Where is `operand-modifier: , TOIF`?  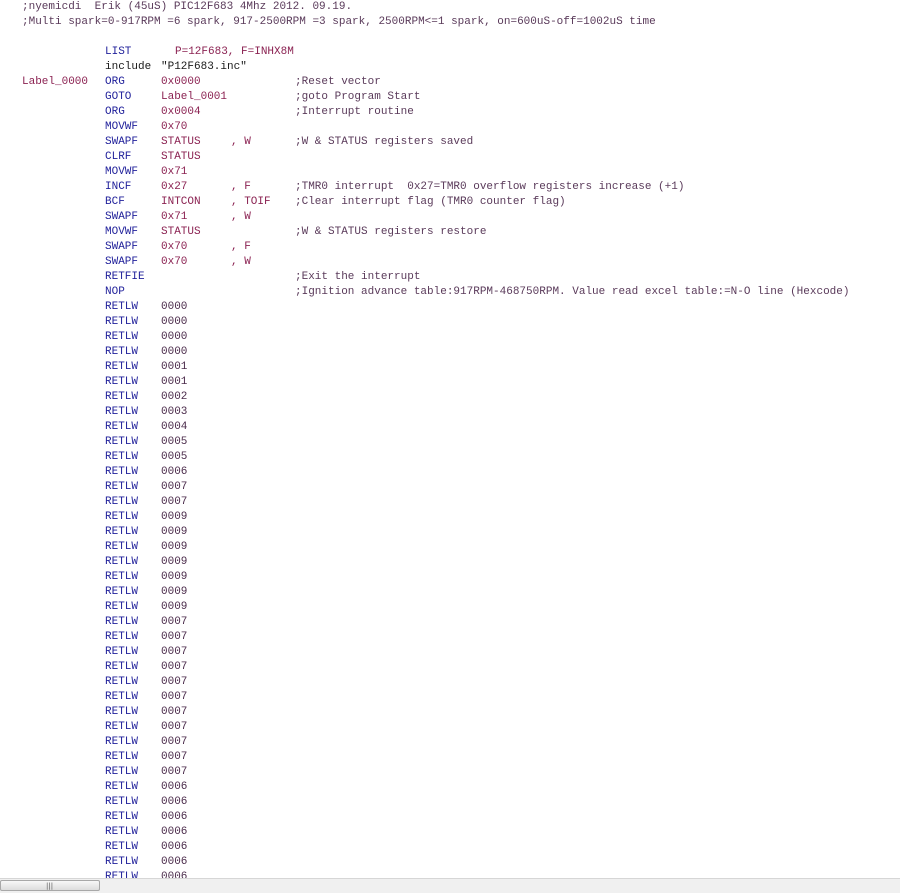 operand-modifier: , TOIF is located at coordinates (251, 202).